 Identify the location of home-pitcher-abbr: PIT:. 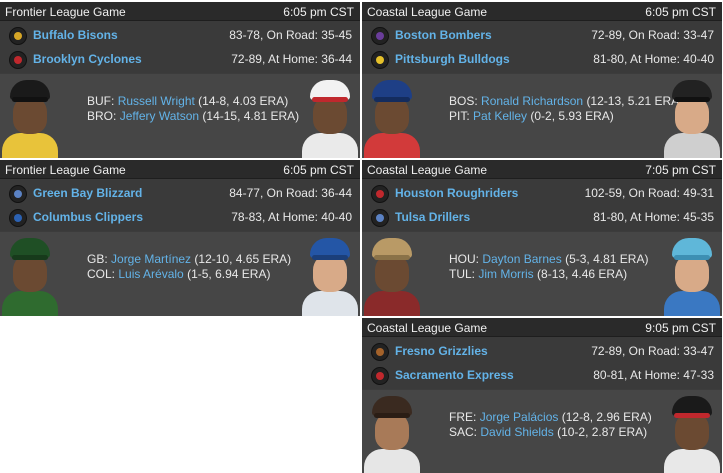
(459, 116).